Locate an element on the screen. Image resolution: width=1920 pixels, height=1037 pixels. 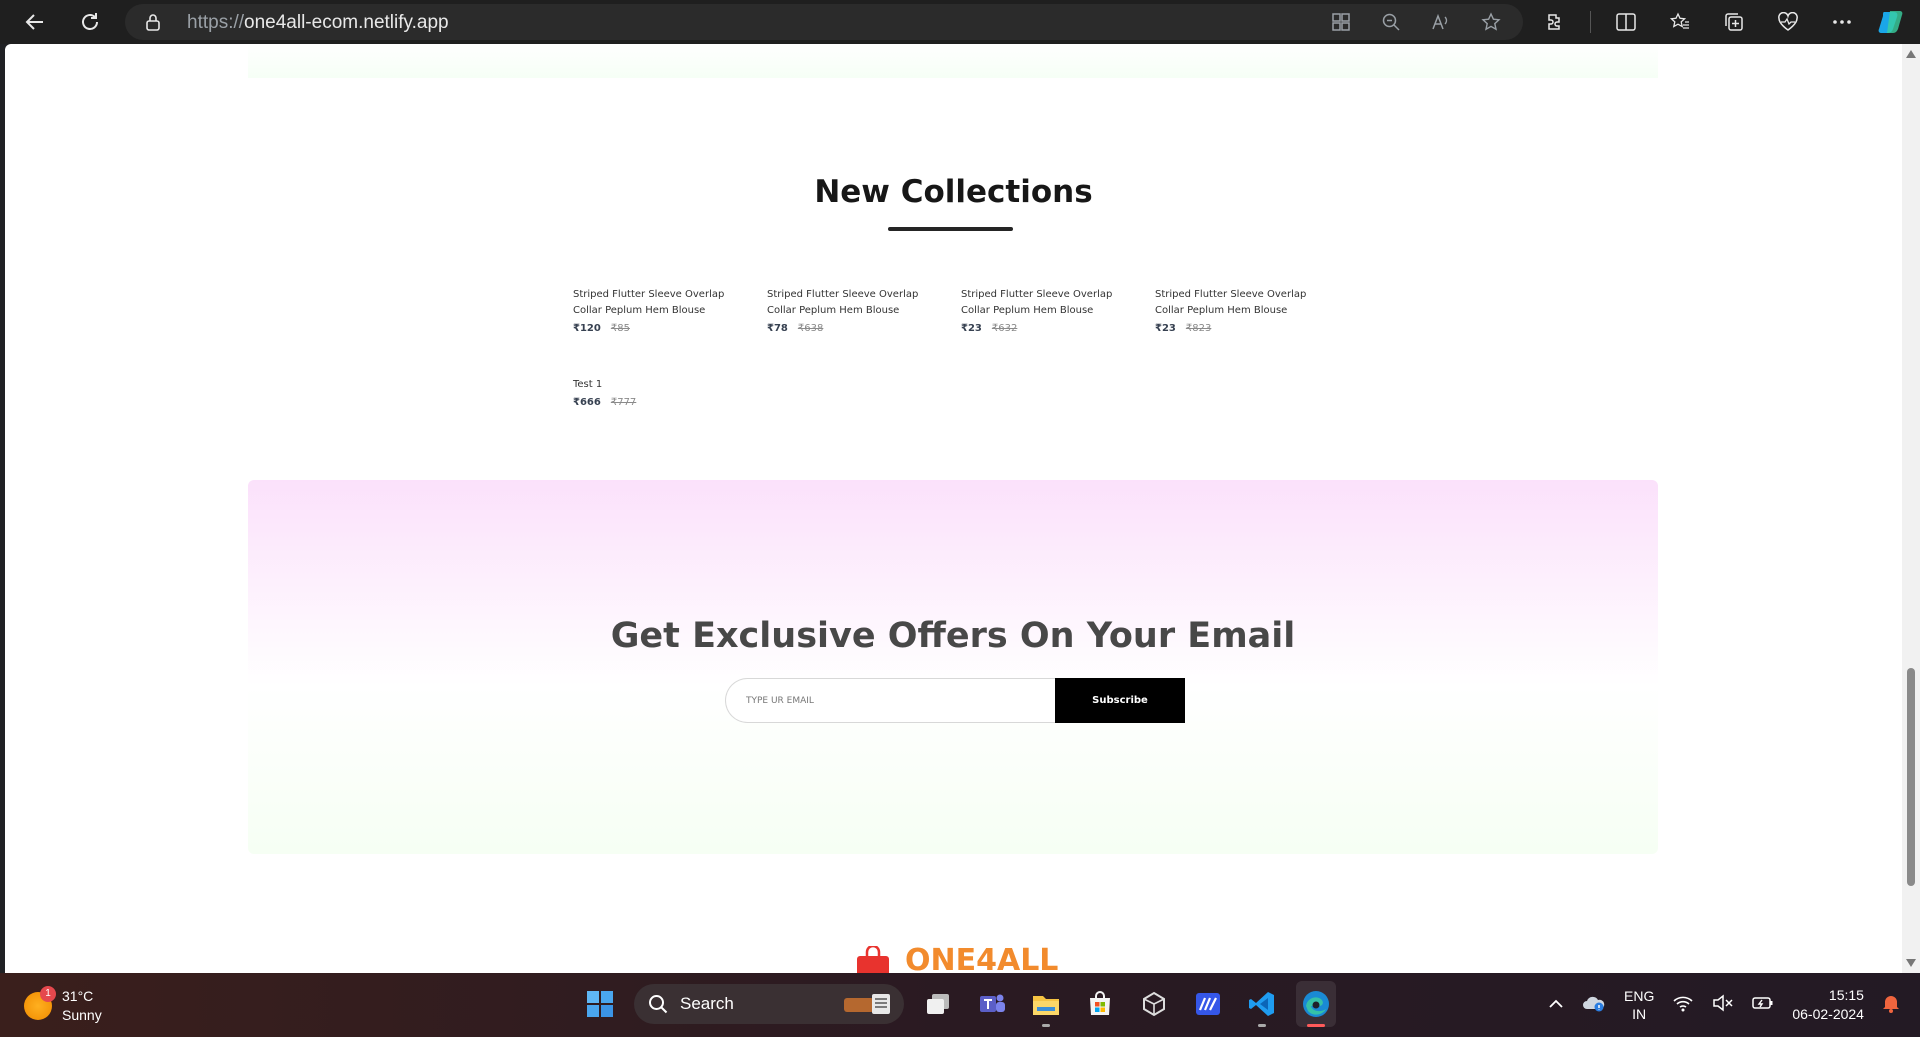
unity-hub-app is located at coordinates (1154, 1004).